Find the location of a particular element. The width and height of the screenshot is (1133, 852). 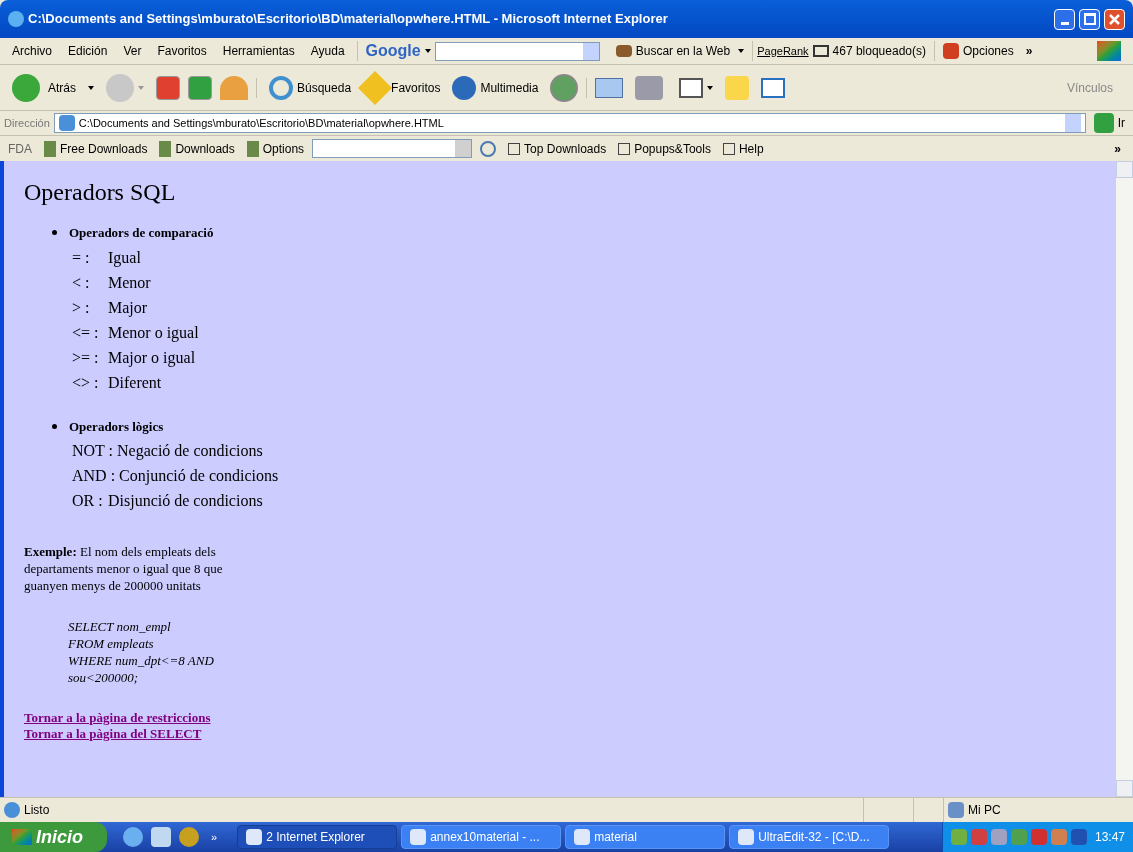

menu-item: Herramientas is located at coordinates (258, 51).